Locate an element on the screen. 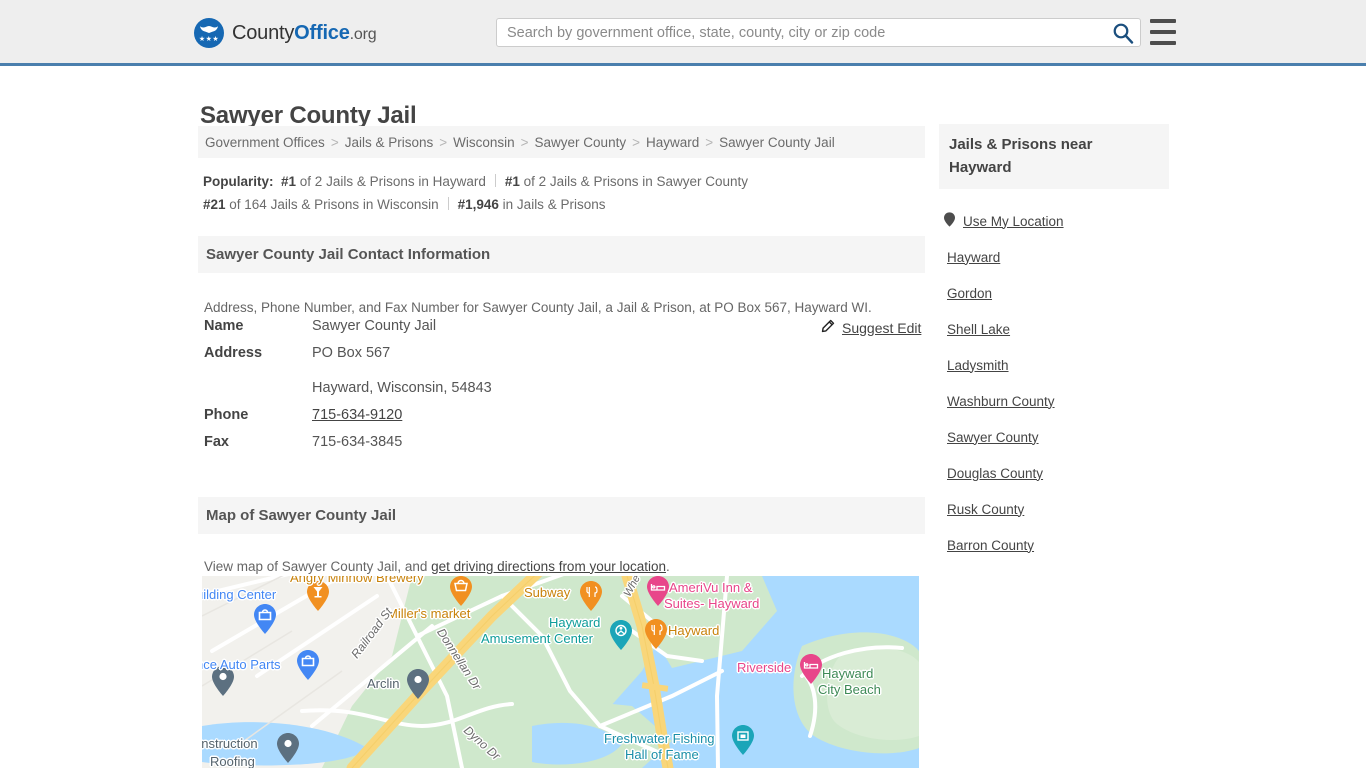 This screenshot has width=1366, height=768. sidebar-link-4: Washburn County is located at coordinates (1001, 401).